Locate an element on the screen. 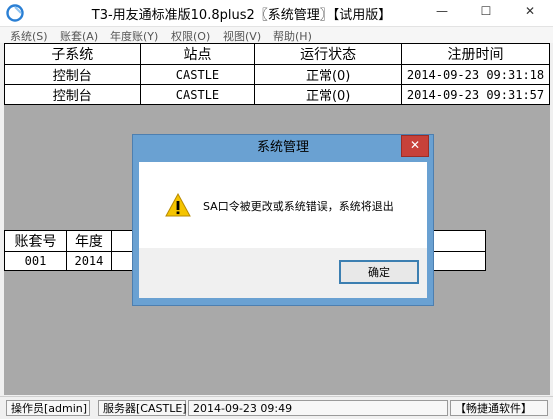 This screenshot has height=419, width=553. minimize-button: — is located at coordinates (442, 11).